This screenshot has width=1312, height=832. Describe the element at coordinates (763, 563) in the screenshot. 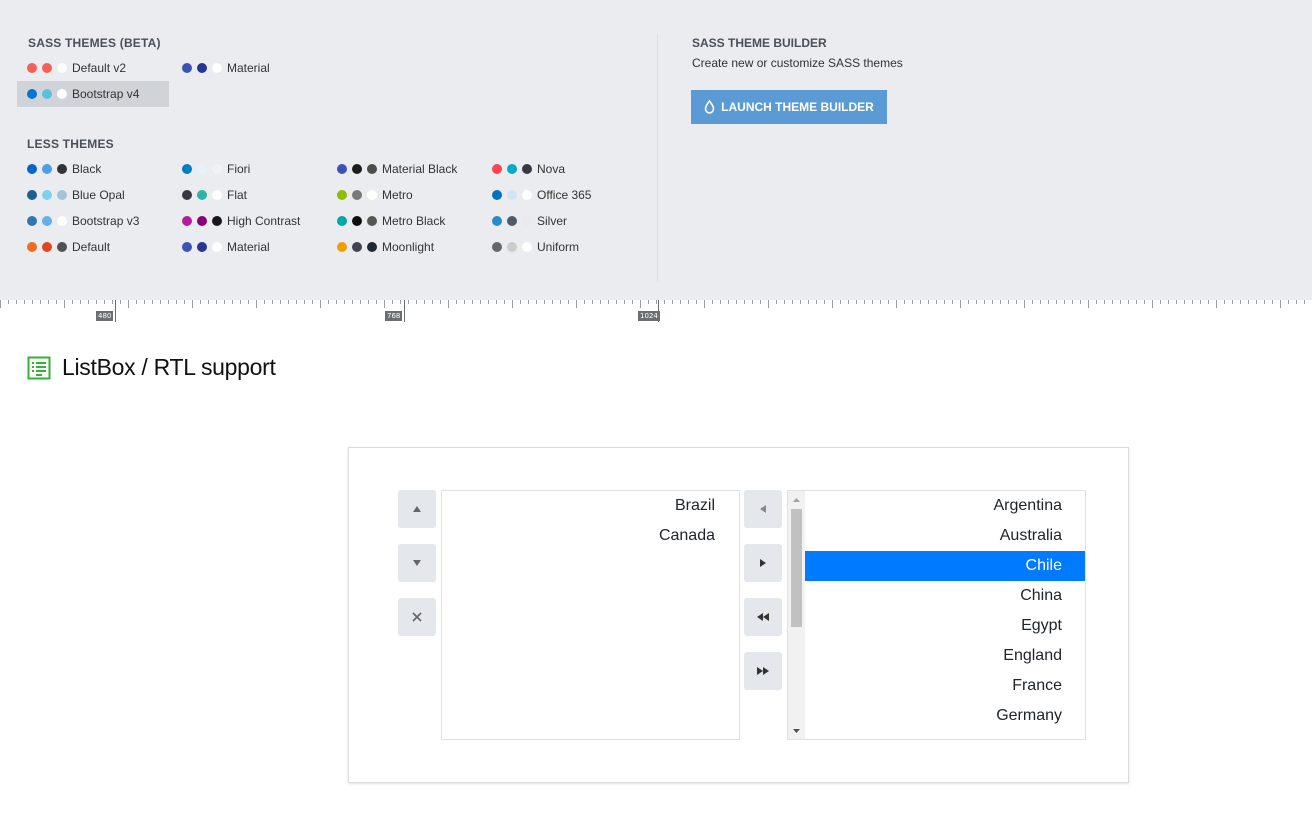

I see `transfer-from-button` at that location.